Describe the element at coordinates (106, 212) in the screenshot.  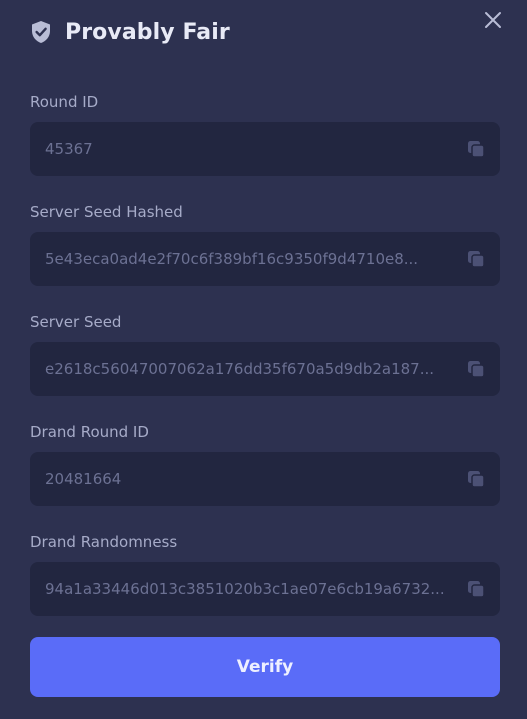
I see `field-label: Server Seed Hashed` at that location.